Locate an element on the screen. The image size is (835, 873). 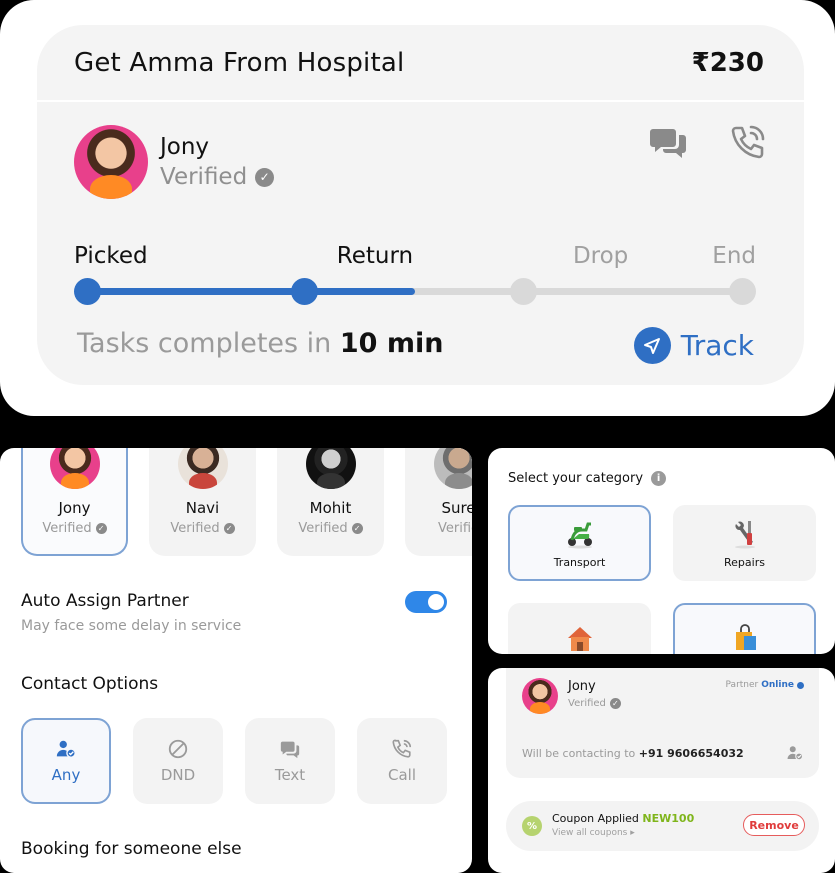
category-label: Repairs is located at coordinates (744, 562).